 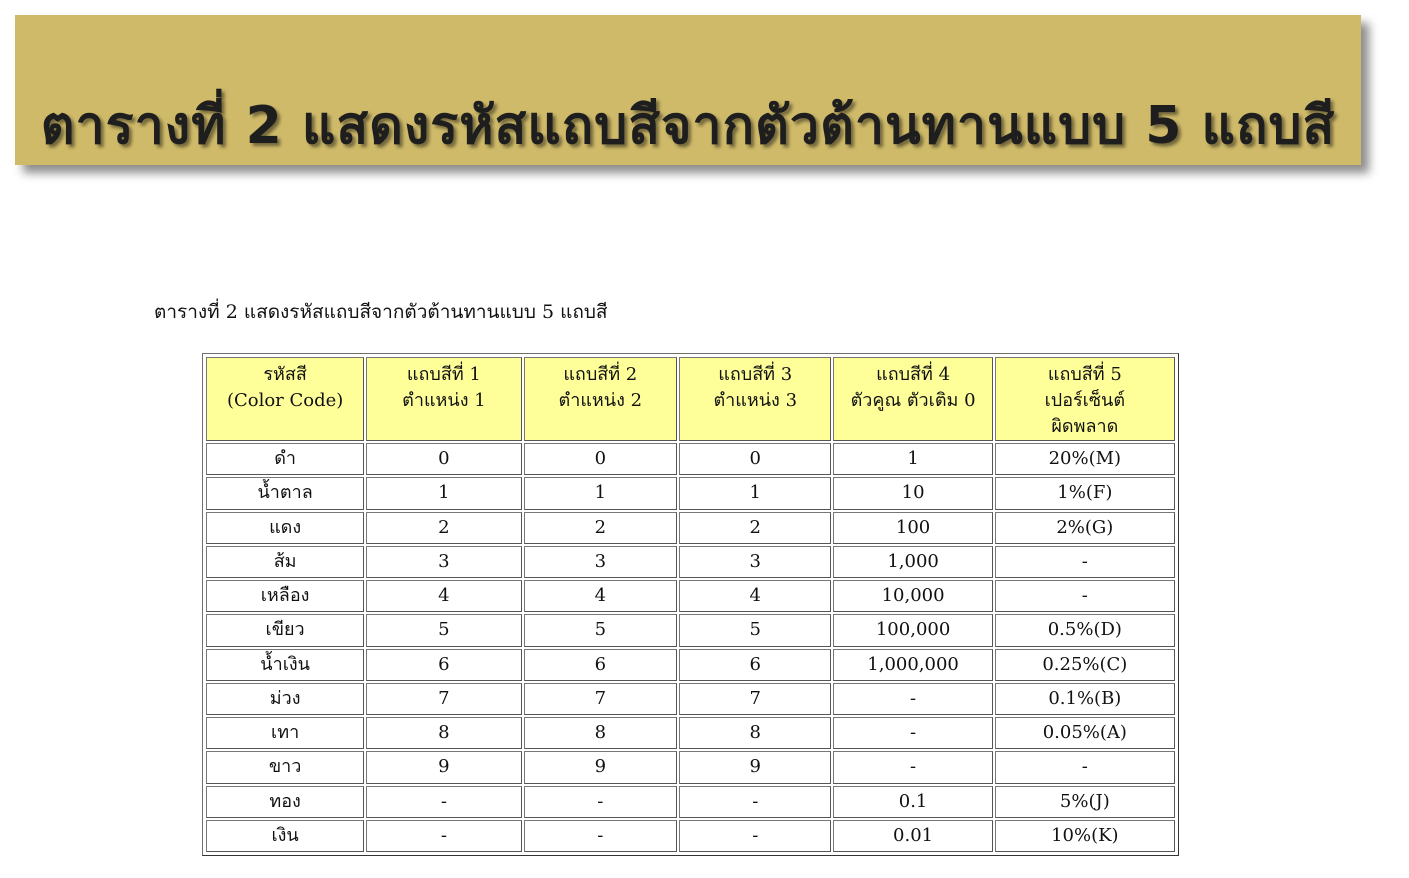 I want to click on table-cell: น้ำเงิน, so click(x=285, y=664).